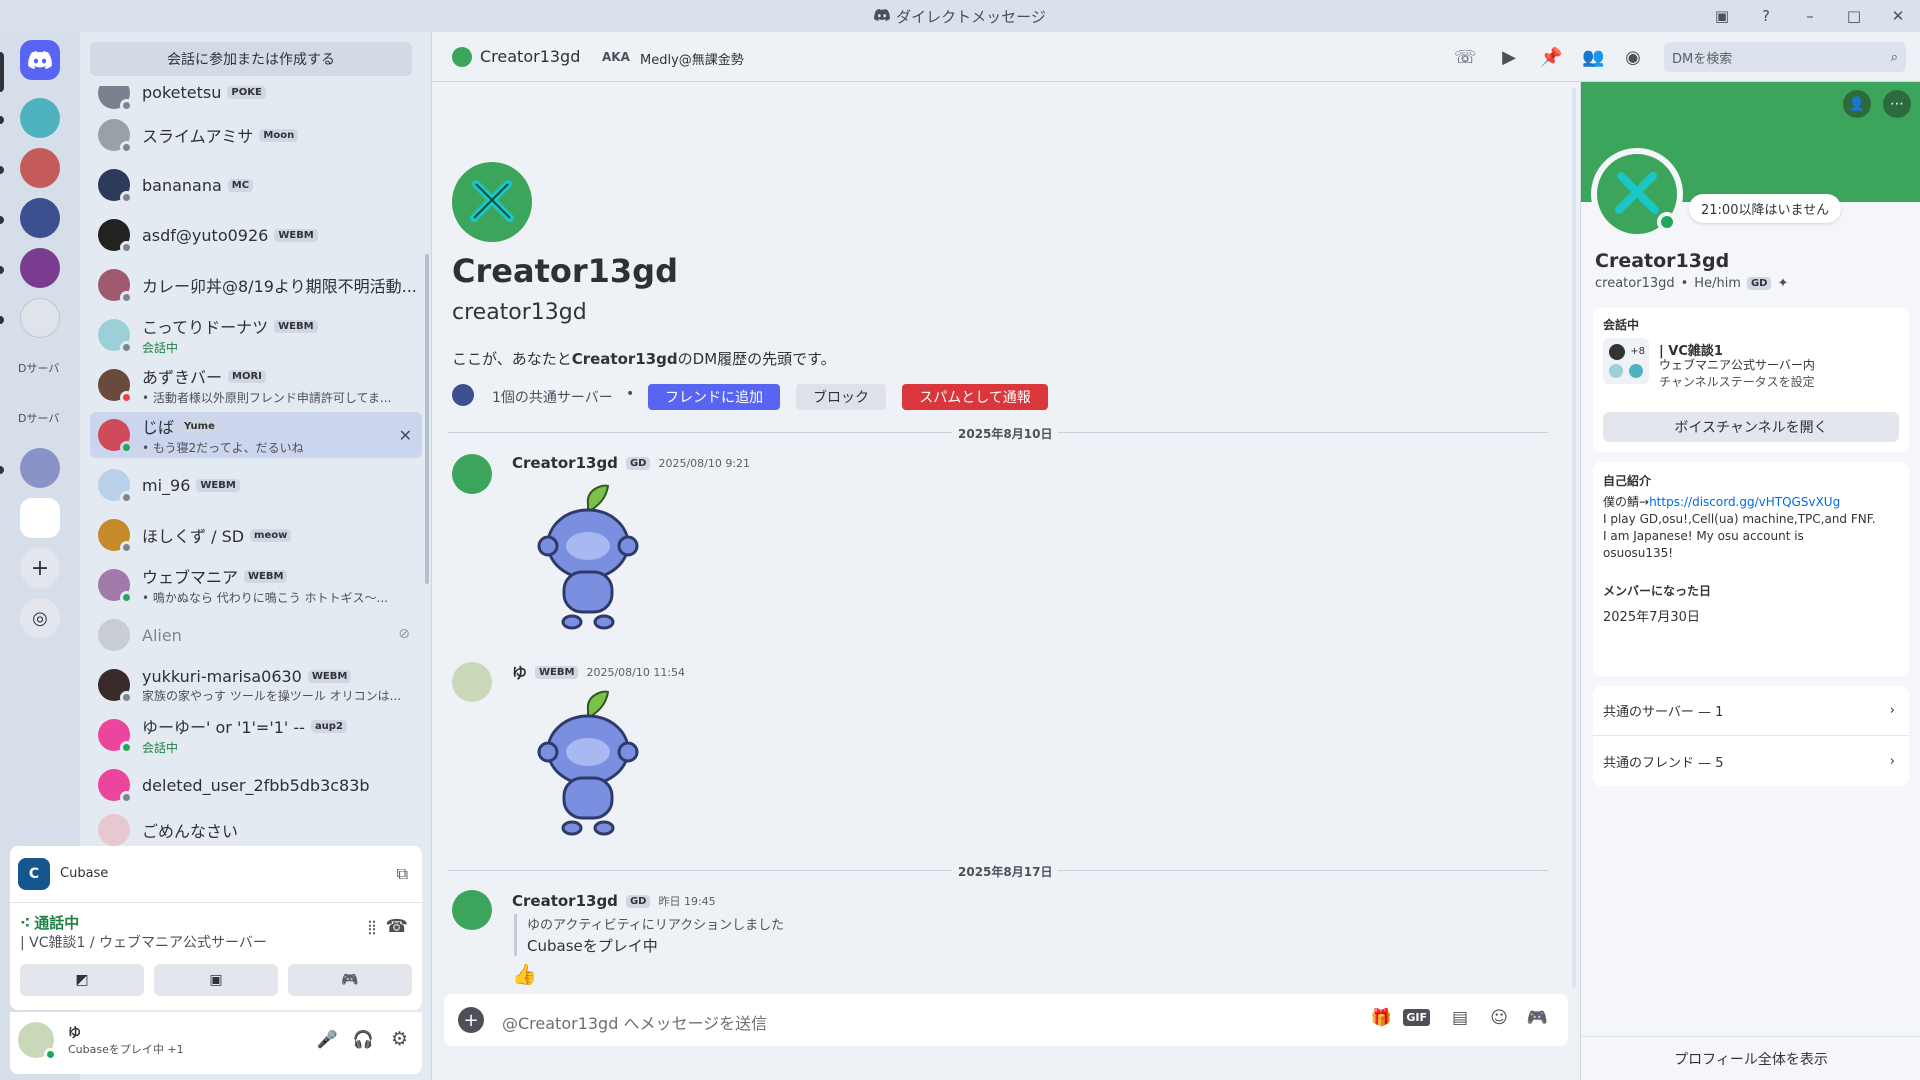 The width and height of the screenshot is (1920, 1080). I want to click on activity-button: 🎮, so click(350, 980).